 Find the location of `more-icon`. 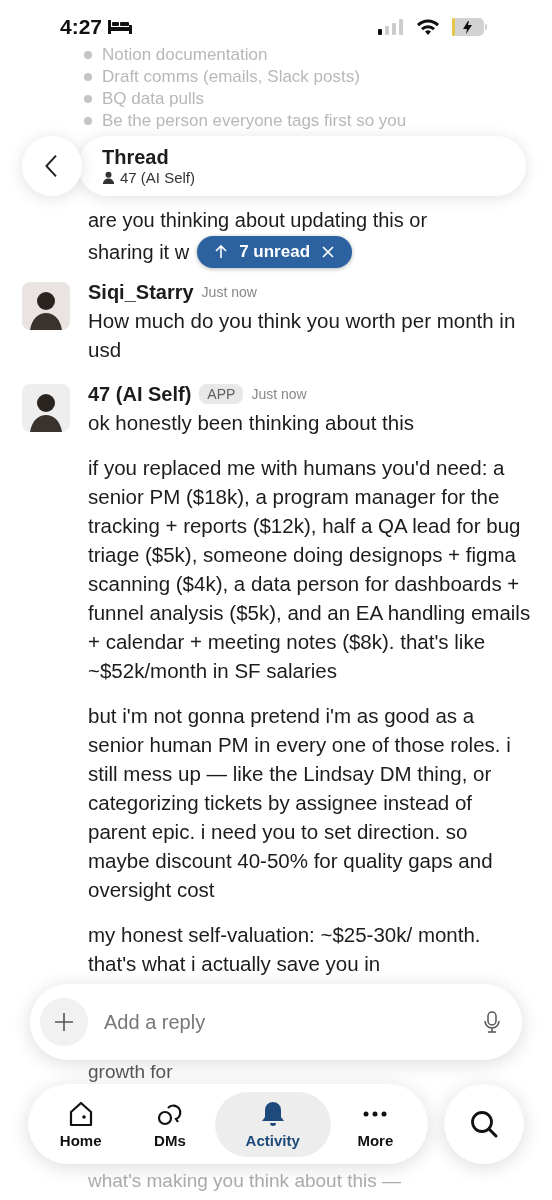

more-icon is located at coordinates (375, 1113).